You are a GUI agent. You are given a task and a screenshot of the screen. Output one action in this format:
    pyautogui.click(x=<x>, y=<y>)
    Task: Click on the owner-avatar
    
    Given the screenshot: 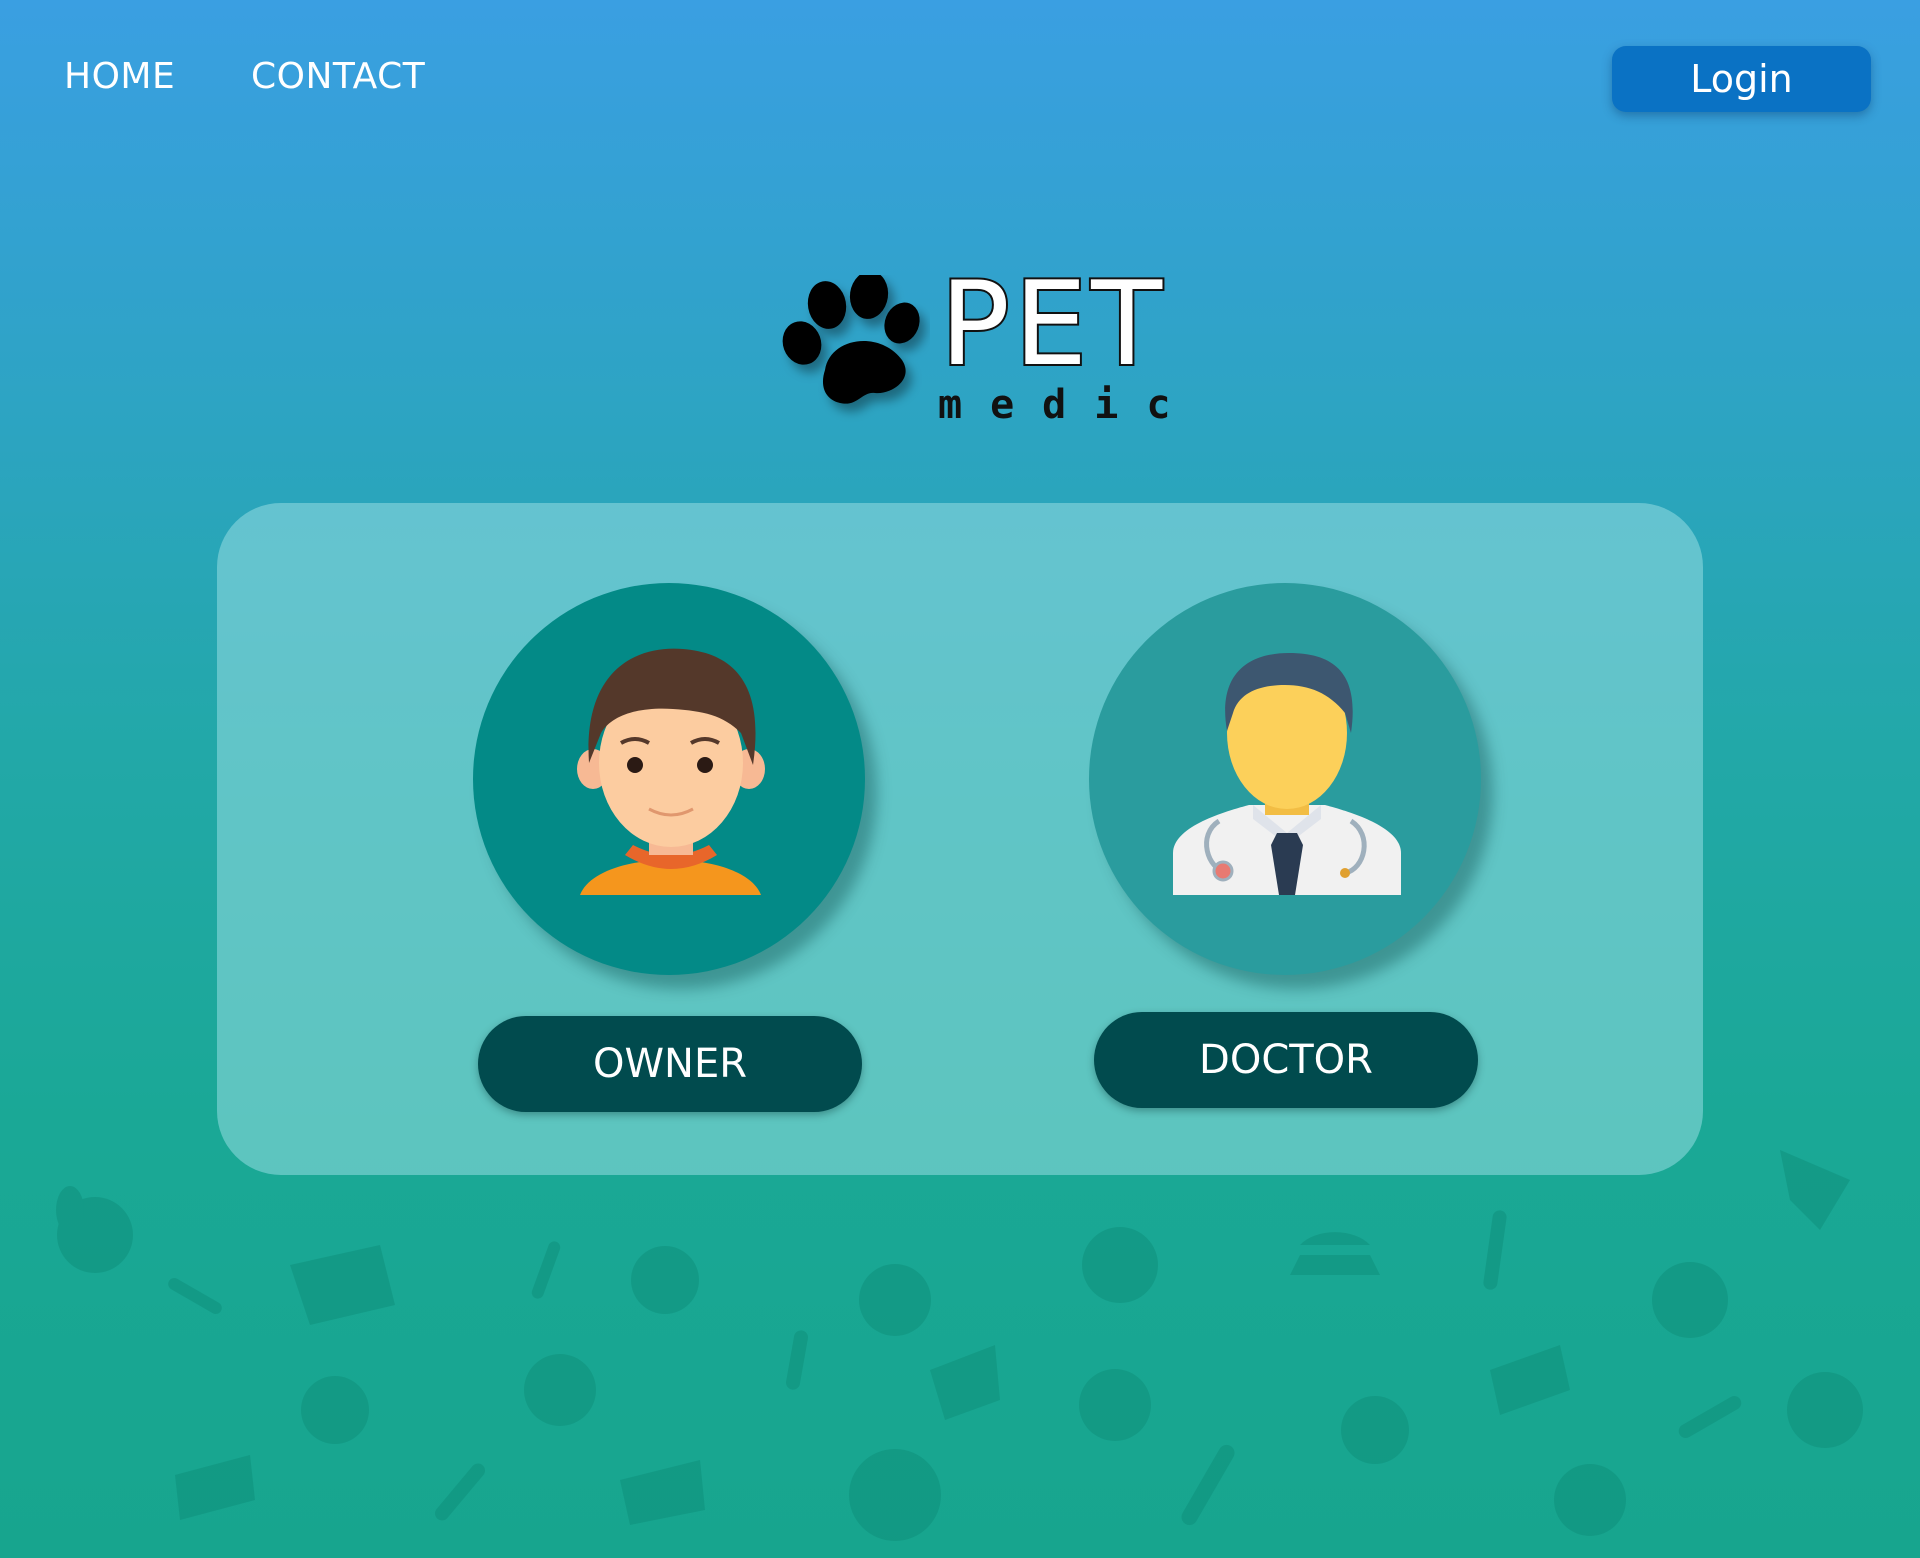 What is the action you would take?
    pyautogui.click(x=669, y=779)
    